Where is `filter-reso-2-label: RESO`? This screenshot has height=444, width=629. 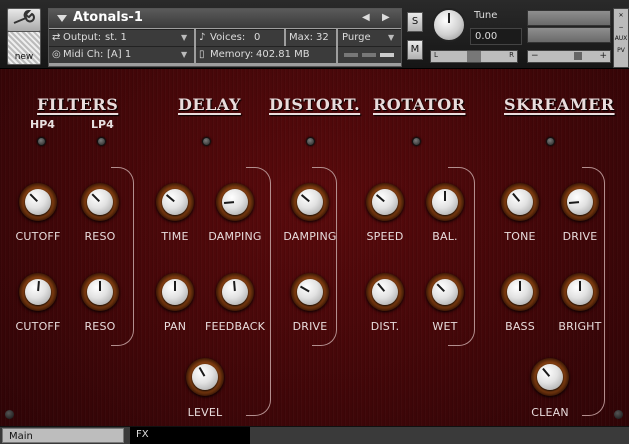
filter-reso-2-label: RESO is located at coordinates (100, 326).